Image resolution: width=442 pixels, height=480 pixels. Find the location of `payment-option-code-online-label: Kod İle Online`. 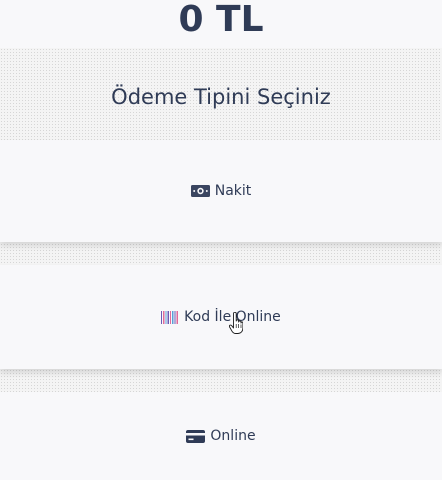

payment-option-code-online-label: Kod İle Online is located at coordinates (232, 317).